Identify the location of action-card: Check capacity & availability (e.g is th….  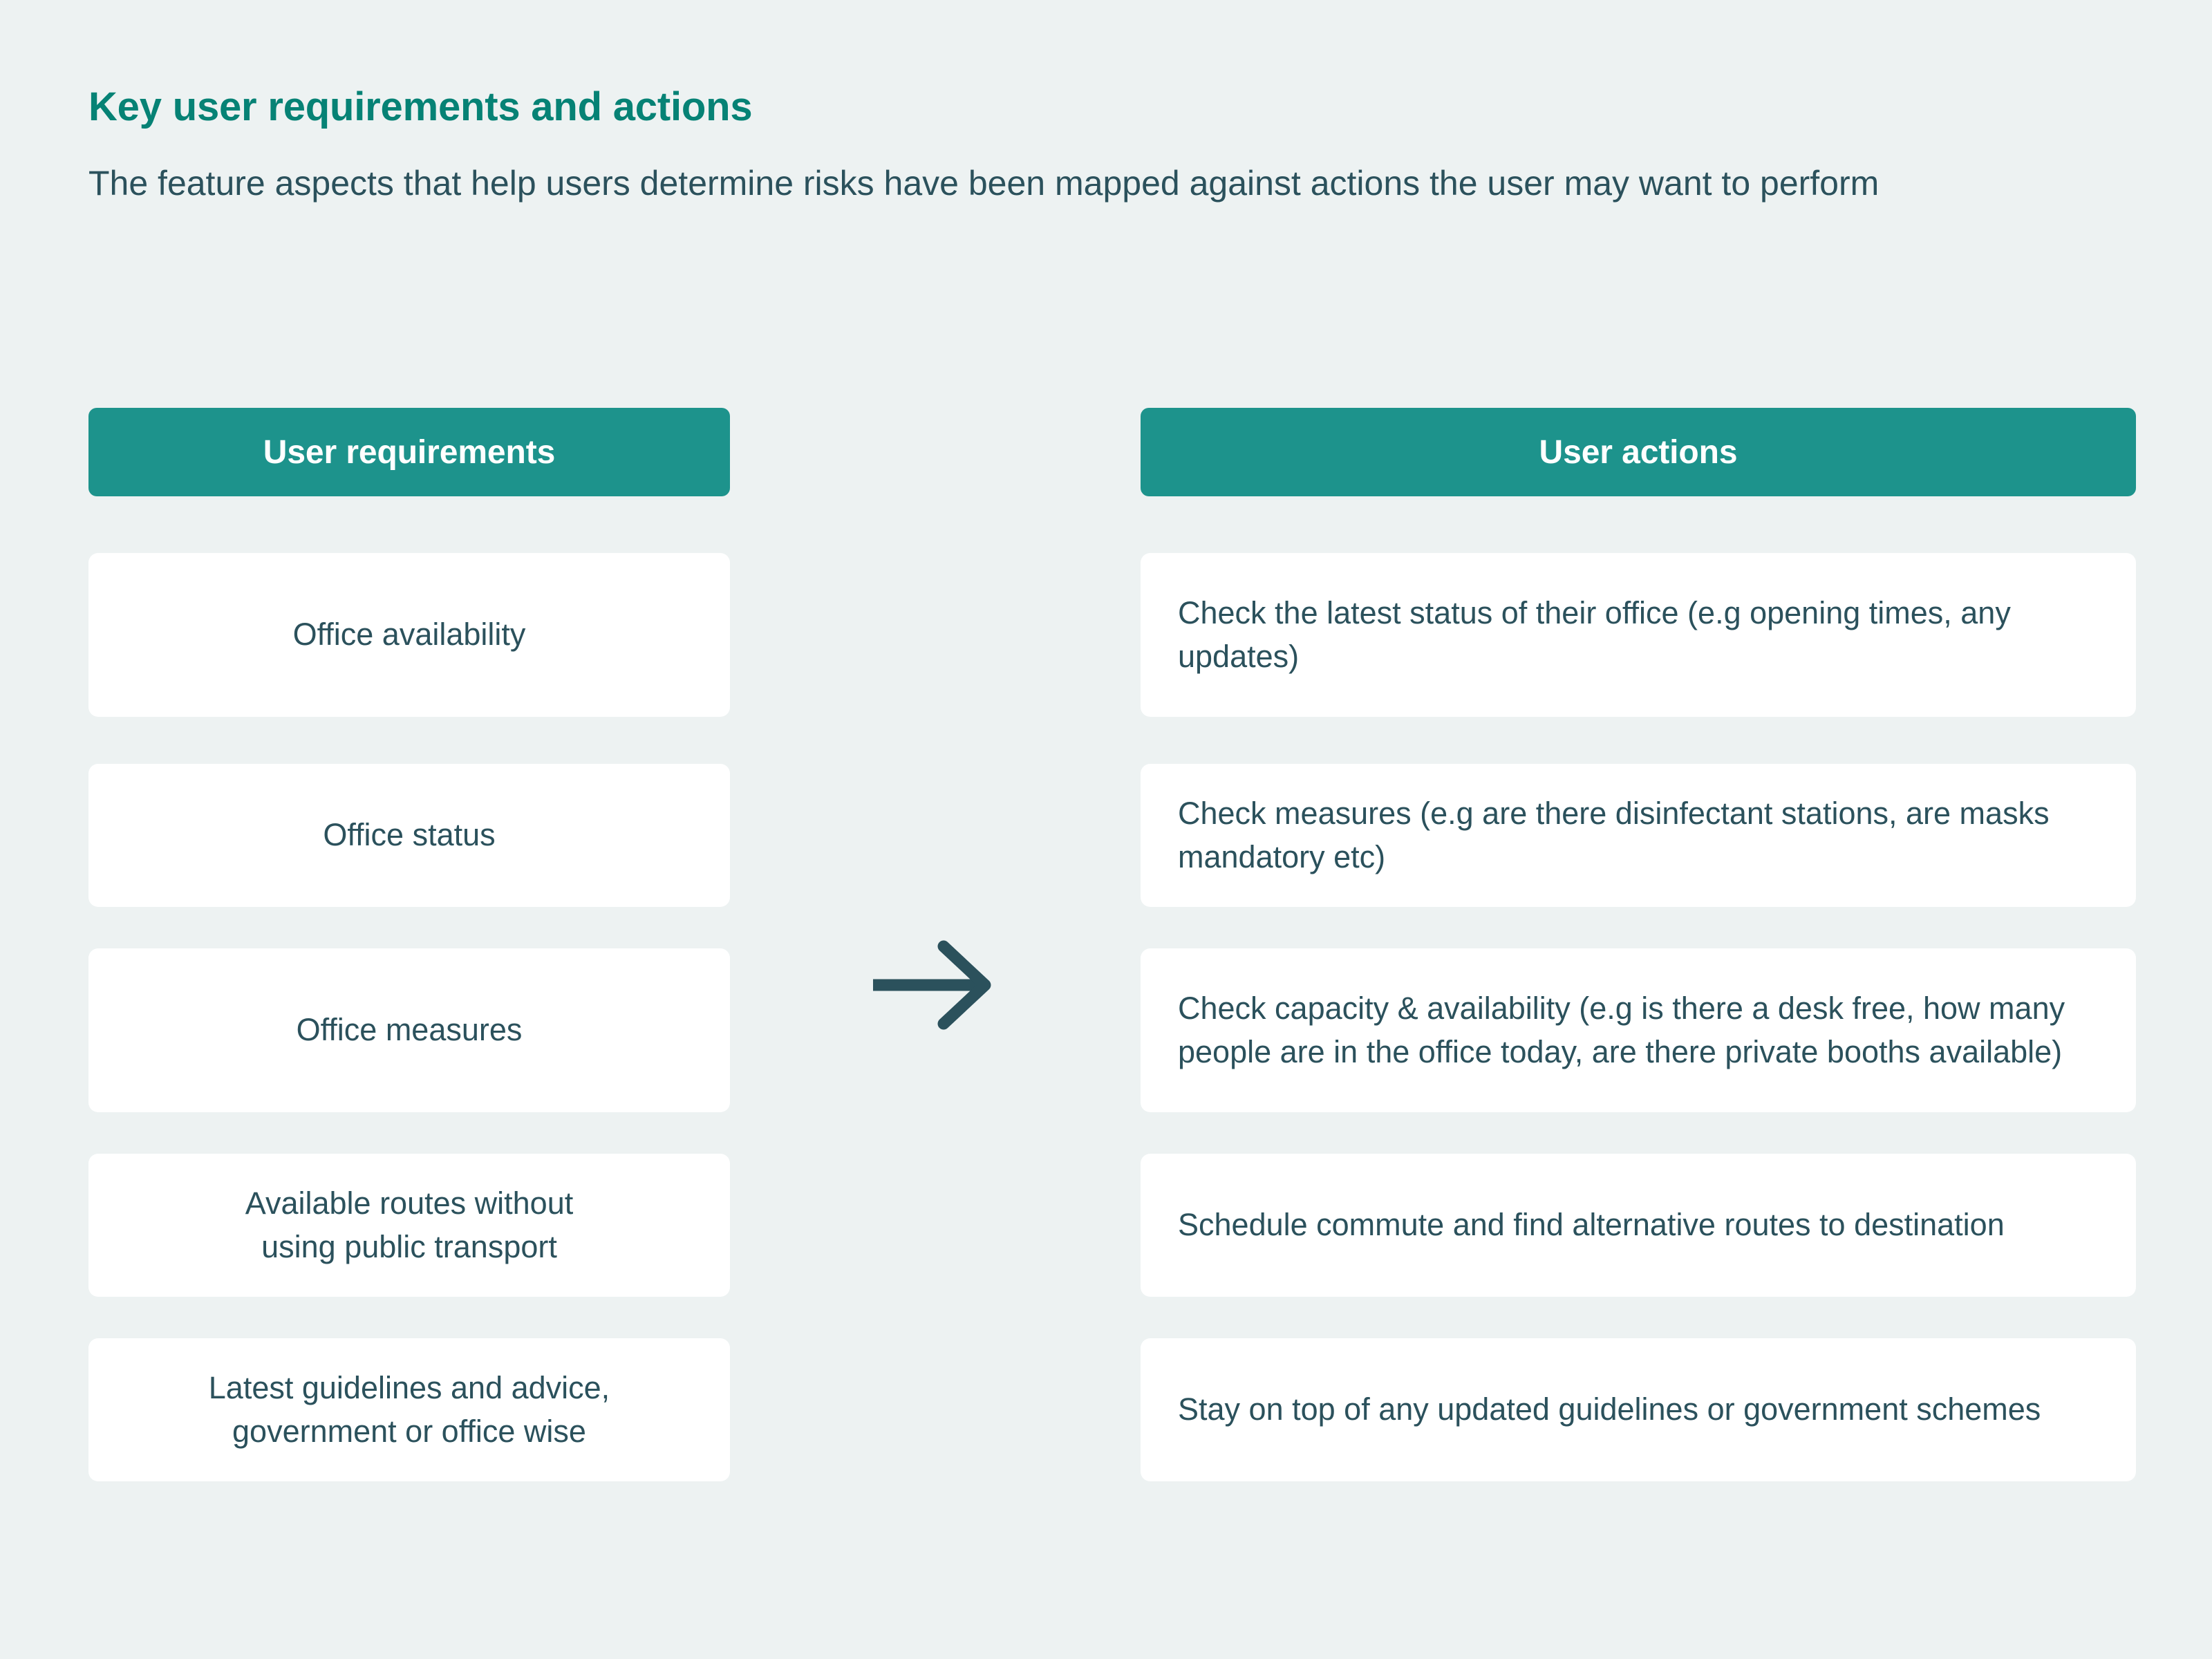
(1638, 1030).